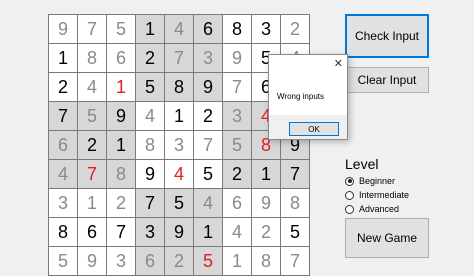 Image resolution: width=474 pixels, height=276 pixels. Describe the element at coordinates (300, 96) in the screenshot. I see `dialog-message: Wrong inputs` at that location.